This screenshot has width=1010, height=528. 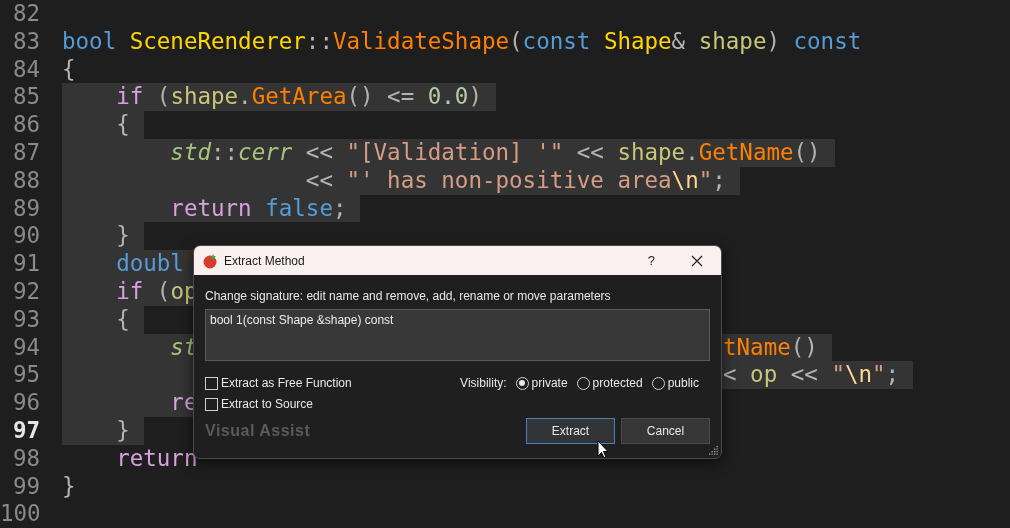 What do you see at coordinates (25, 125) in the screenshot?
I see `line-number: 86` at bounding box center [25, 125].